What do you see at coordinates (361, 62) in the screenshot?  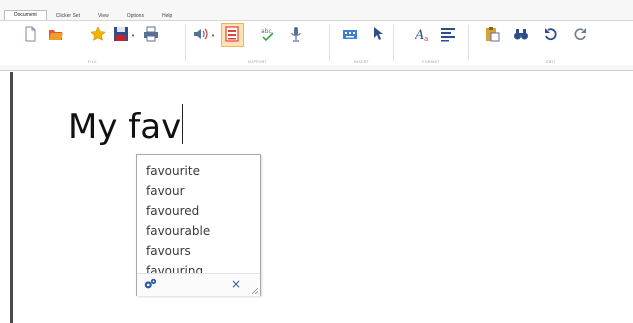 I see `group-label-insert: INSERT` at bounding box center [361, 62].